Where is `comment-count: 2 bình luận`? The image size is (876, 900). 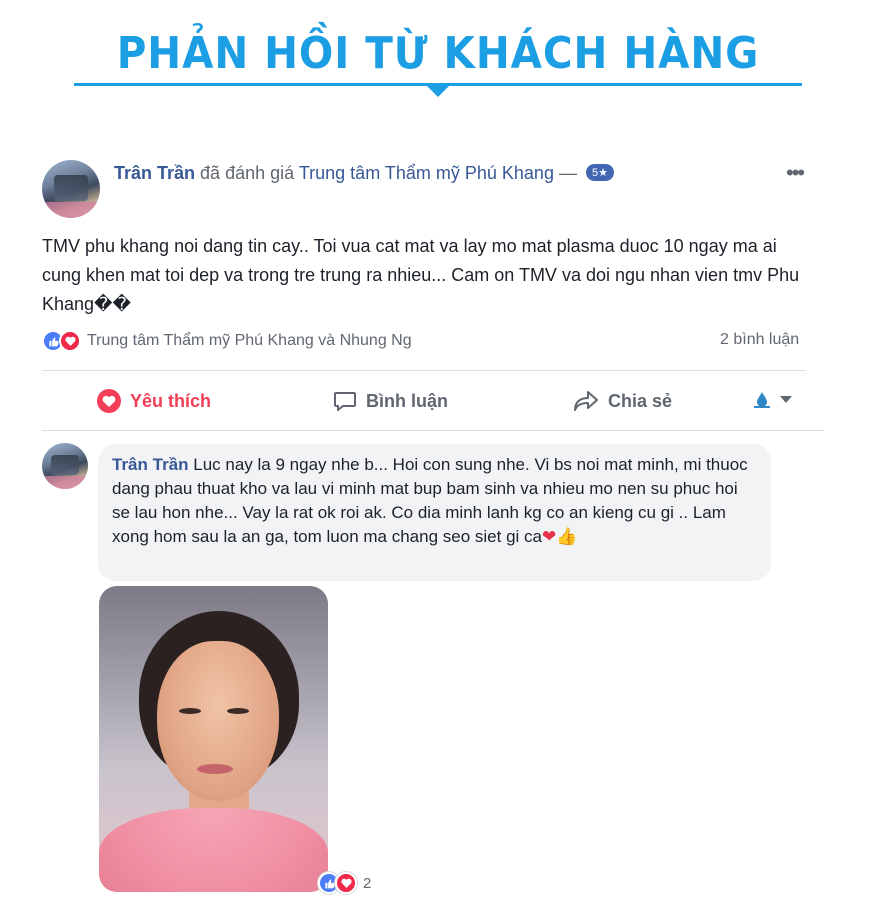
comment-count: 2 bình luận is located at coordinates (759, 340).